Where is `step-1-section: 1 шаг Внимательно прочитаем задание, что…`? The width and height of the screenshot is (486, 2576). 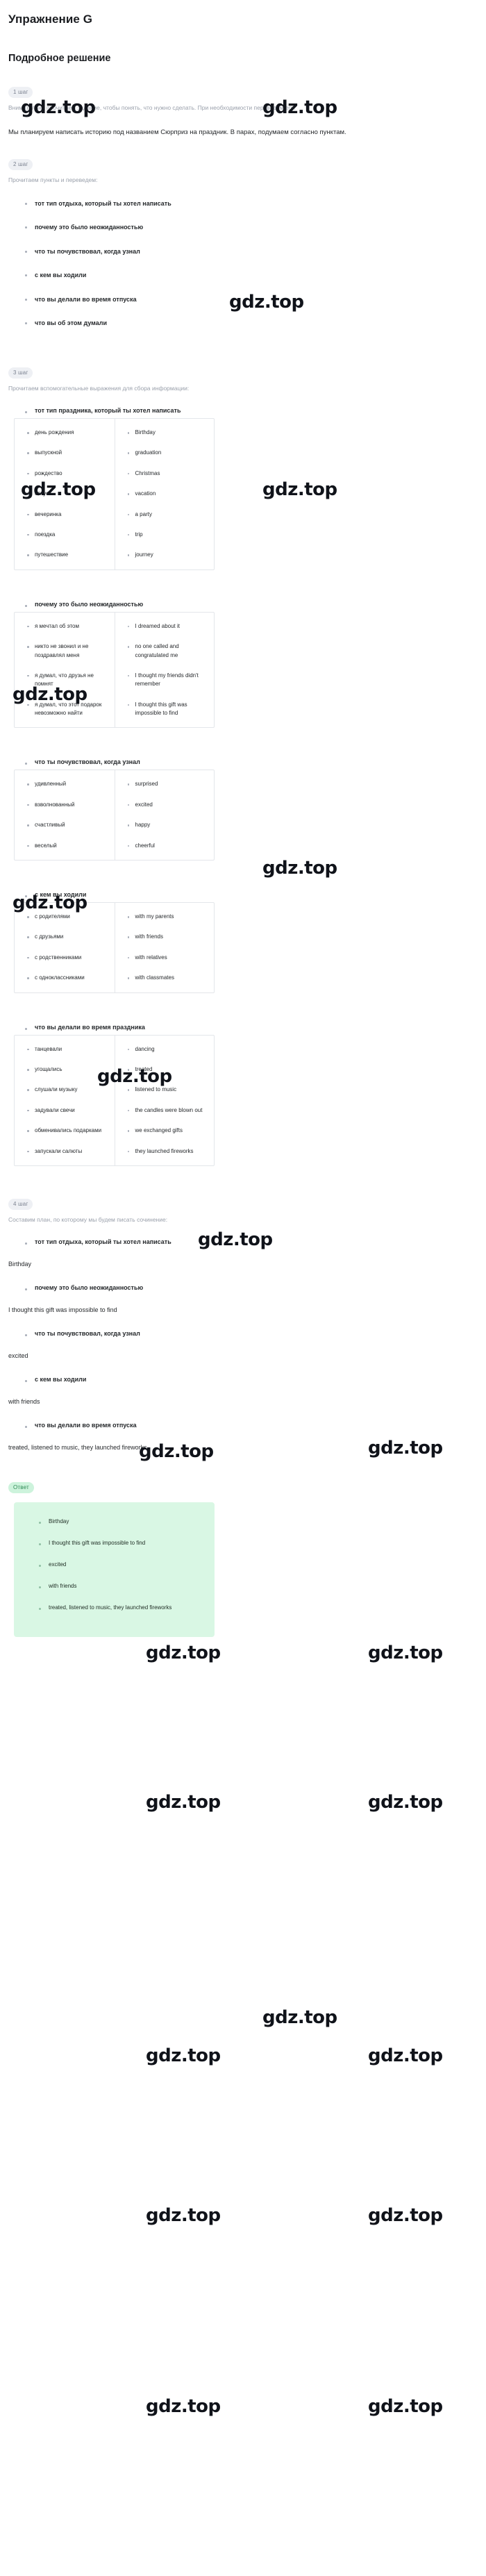
step-1-section: 1 шаг Внимательно прочитаем задание, что… is located at coordinates (243, 112).